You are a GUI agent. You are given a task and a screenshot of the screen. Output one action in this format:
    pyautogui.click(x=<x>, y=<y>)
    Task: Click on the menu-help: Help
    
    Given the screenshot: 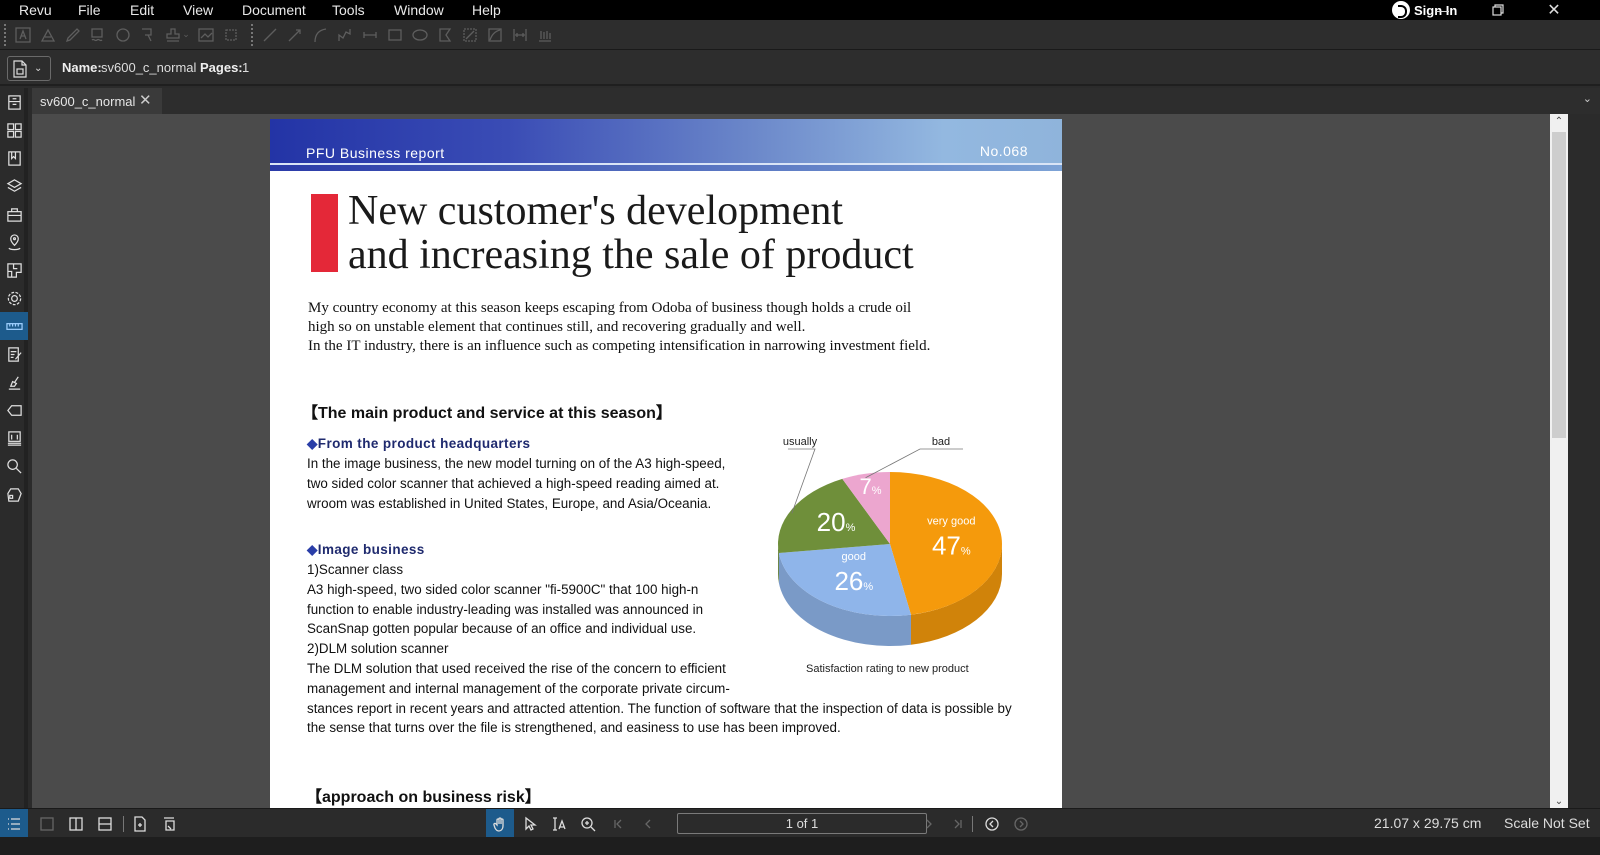 What is the action you would take?
    pyautogui.click(x=486, y=10)
    